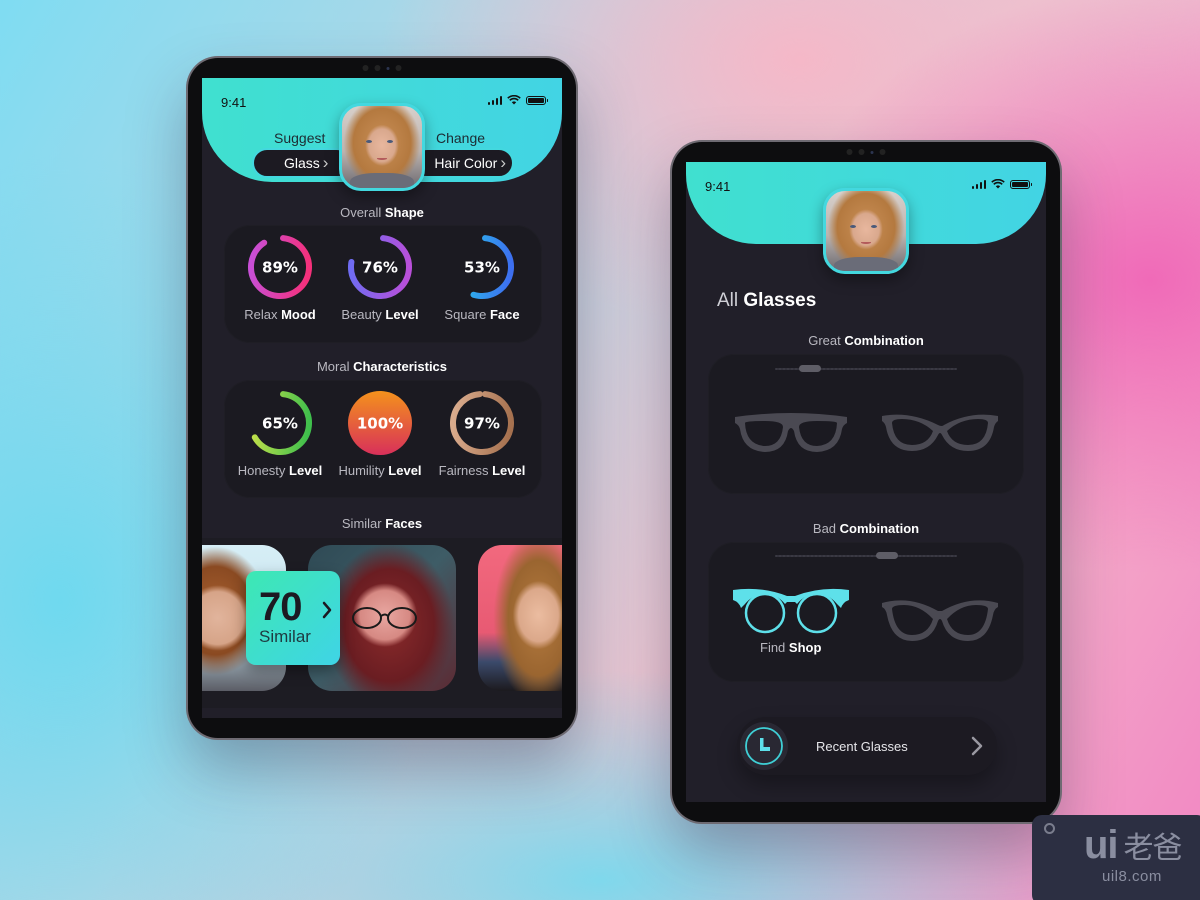  Describe the element at coordinates (482, 470) in the screenshot. I see `metric-label: Fairness Level` at that location.